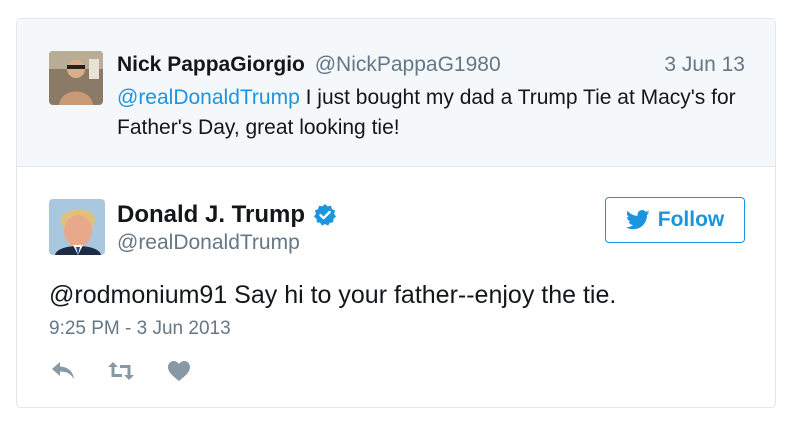 This screenshot has height=433, width=799. What do you see at coordinates (211, 215) in the screenshot?
I see `author-name: Donald J. Trump` at bounding box center [211, 215].